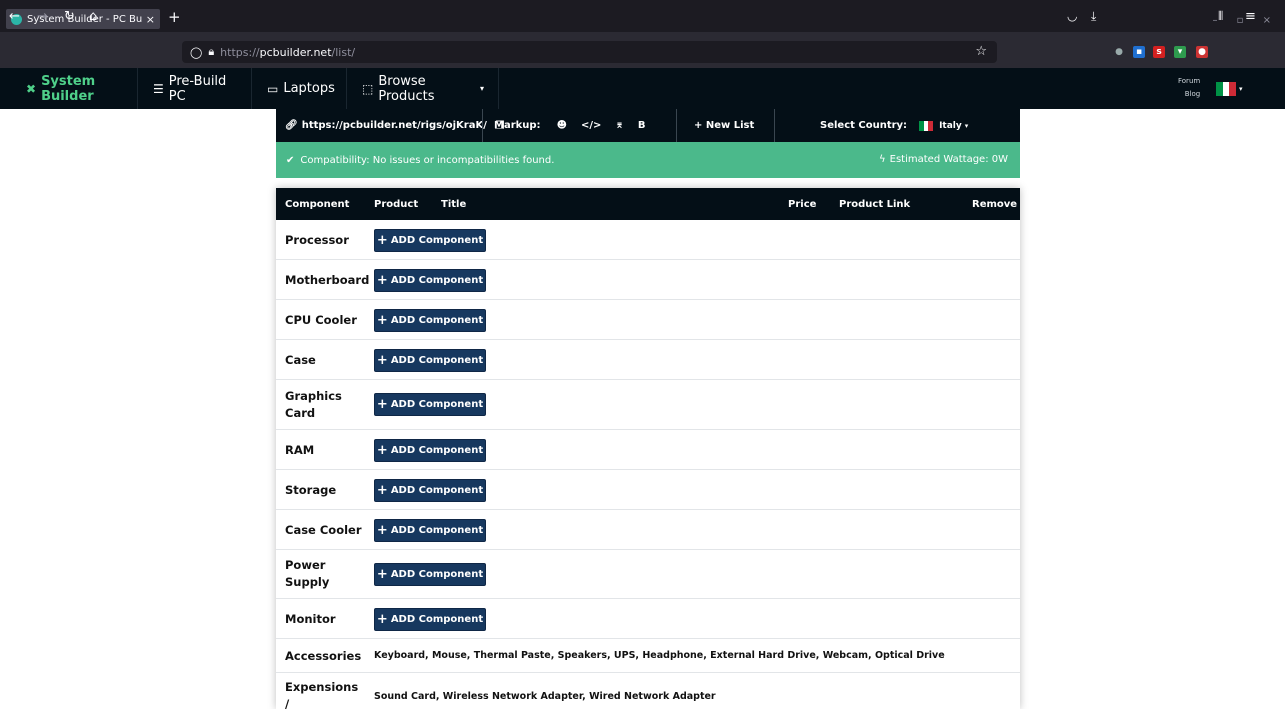  I want to click on tracking-shield-icon: ◯, so click(196, 52).